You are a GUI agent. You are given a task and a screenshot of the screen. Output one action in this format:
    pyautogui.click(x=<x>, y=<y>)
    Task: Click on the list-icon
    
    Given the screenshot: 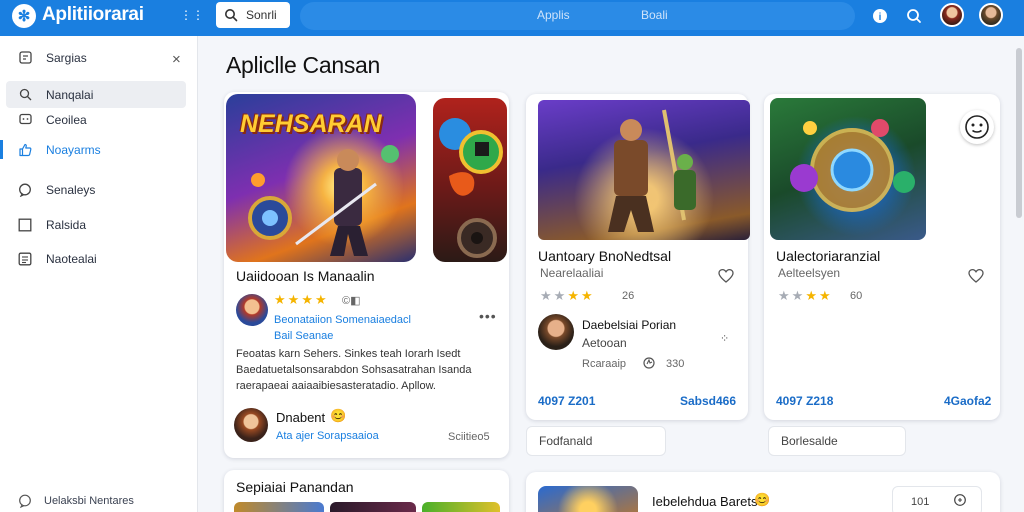 What is the action you would take?
    pyautogui.click(x=25, y=259)
    